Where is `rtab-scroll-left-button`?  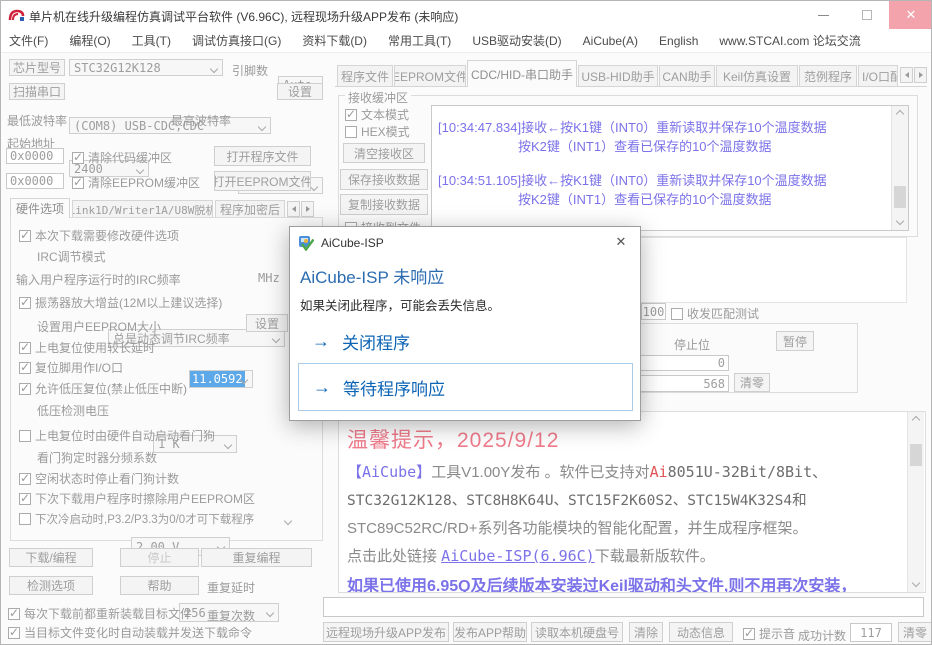 rtab-scroll-left-button is located at coordinates (906, 75).